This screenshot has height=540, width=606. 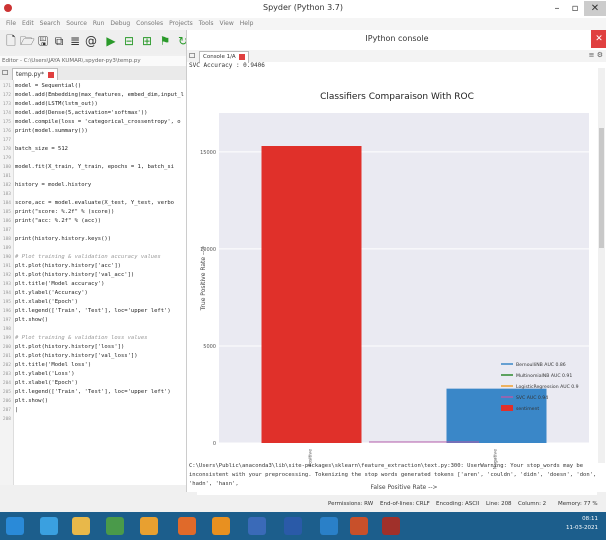 I want to click on chrome-icon, so click(x=149, y=526).